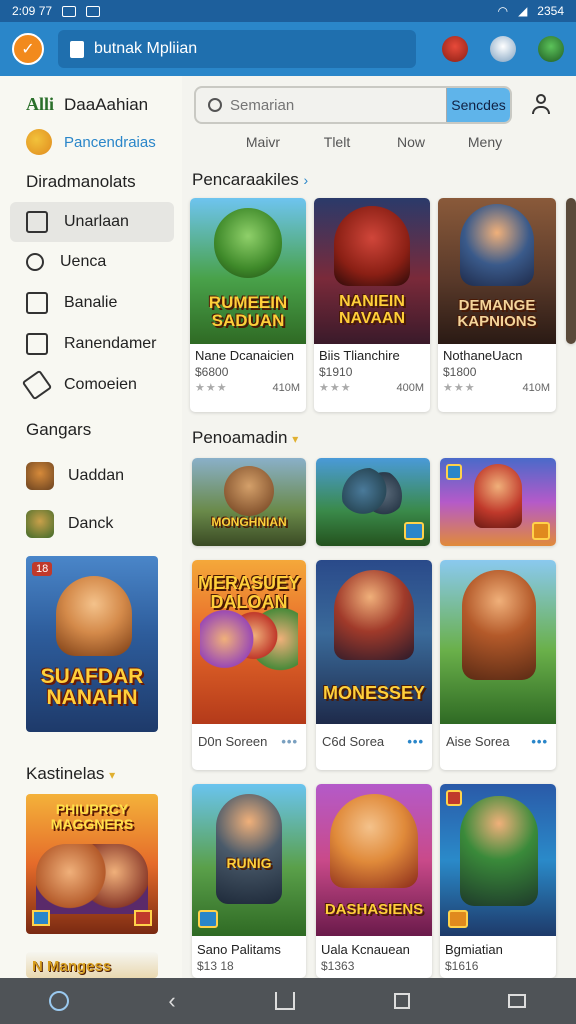  I want to click on game-card-name: Aise Sorea, so click(478, 741).